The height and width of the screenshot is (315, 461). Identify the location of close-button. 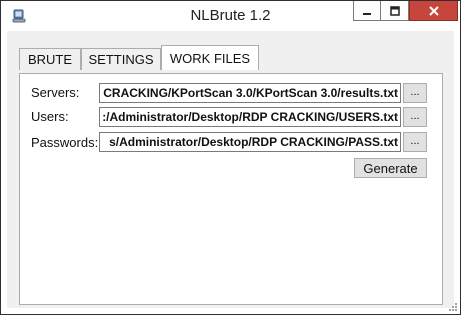
(433, 11).